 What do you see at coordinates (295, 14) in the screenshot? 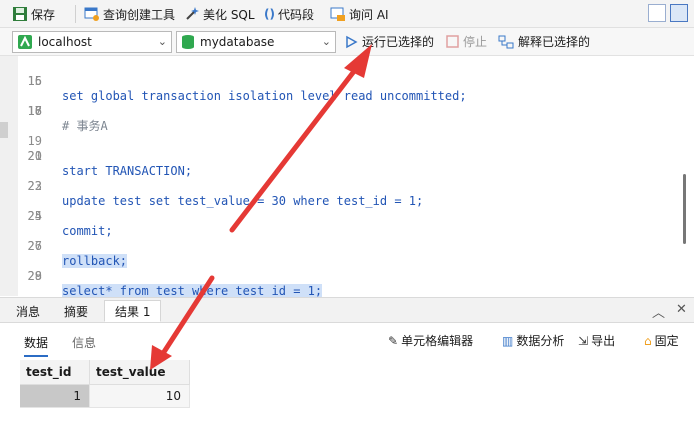
I see `code-snippet-label: 代码段` at bounding box center [295, 14].